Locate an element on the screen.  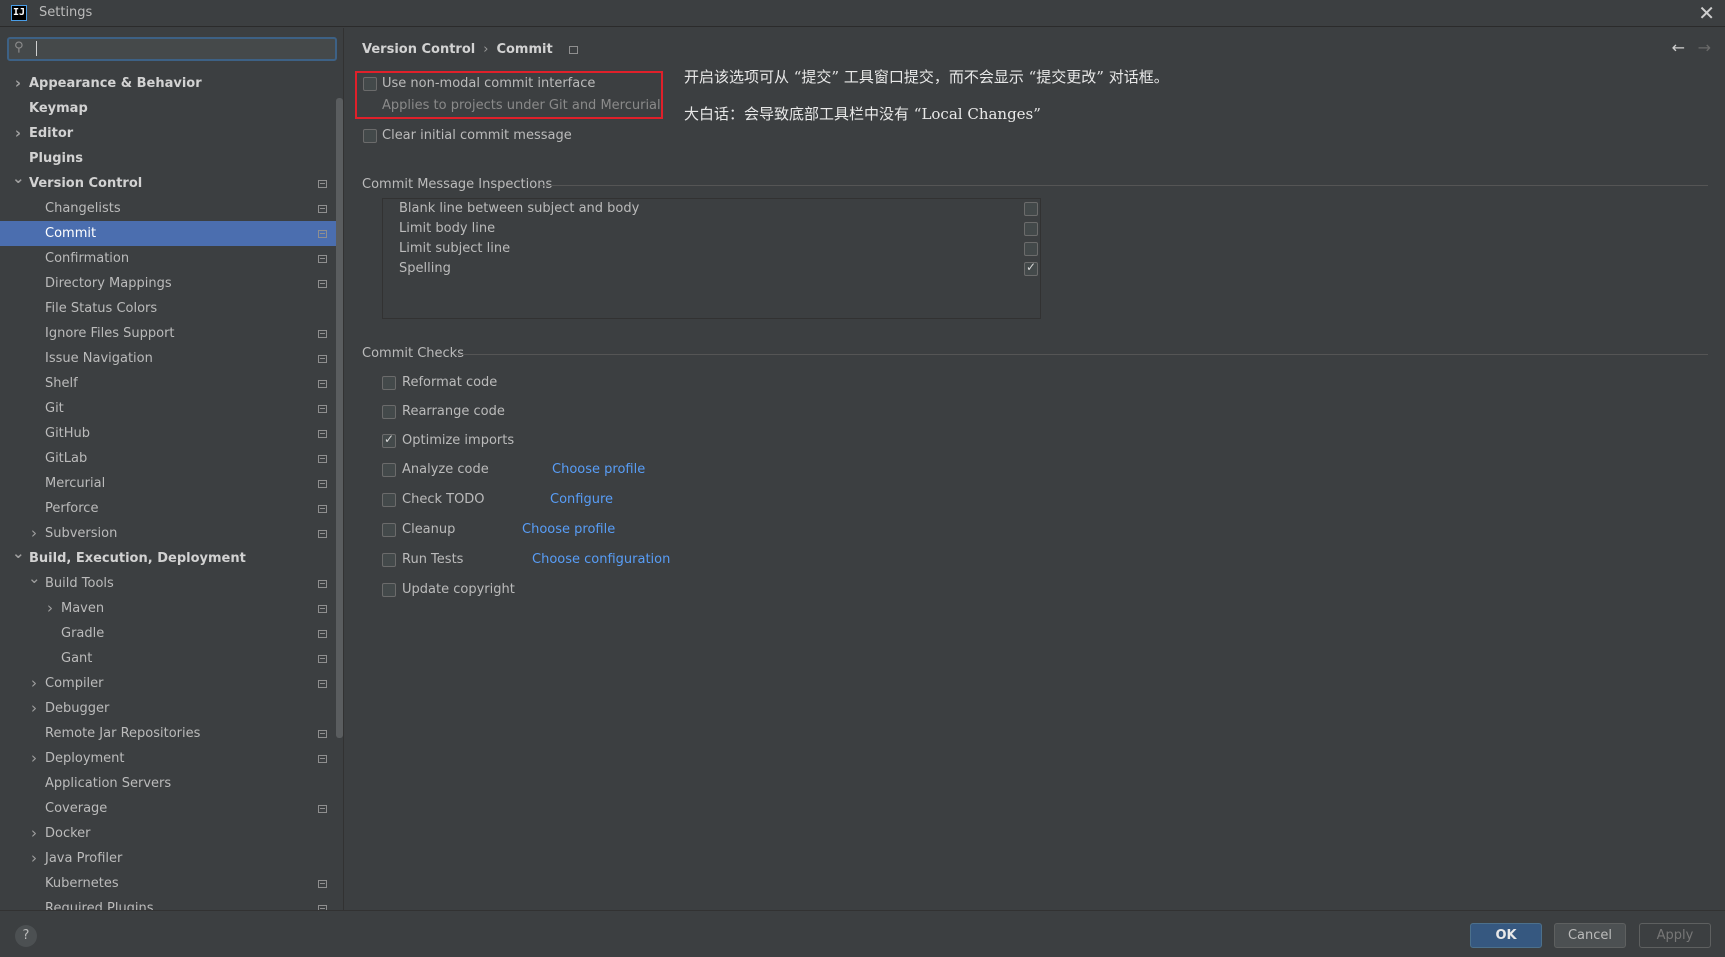
breadcrumb-parent: Version Control is located at coordinates (418, 49).